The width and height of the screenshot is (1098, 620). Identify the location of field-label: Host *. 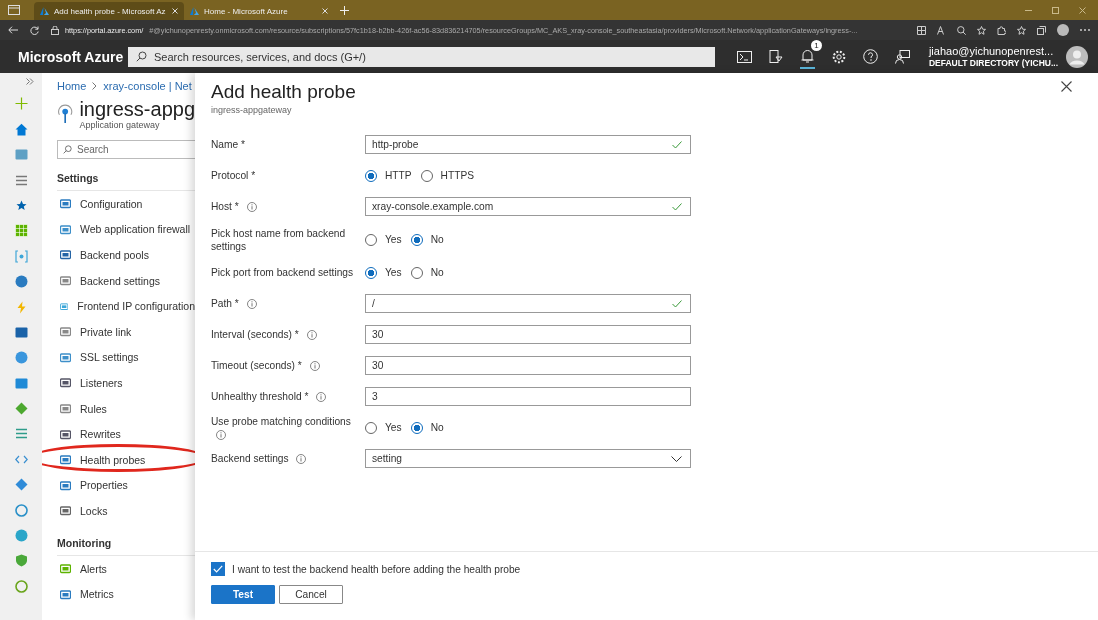
(225, 206).